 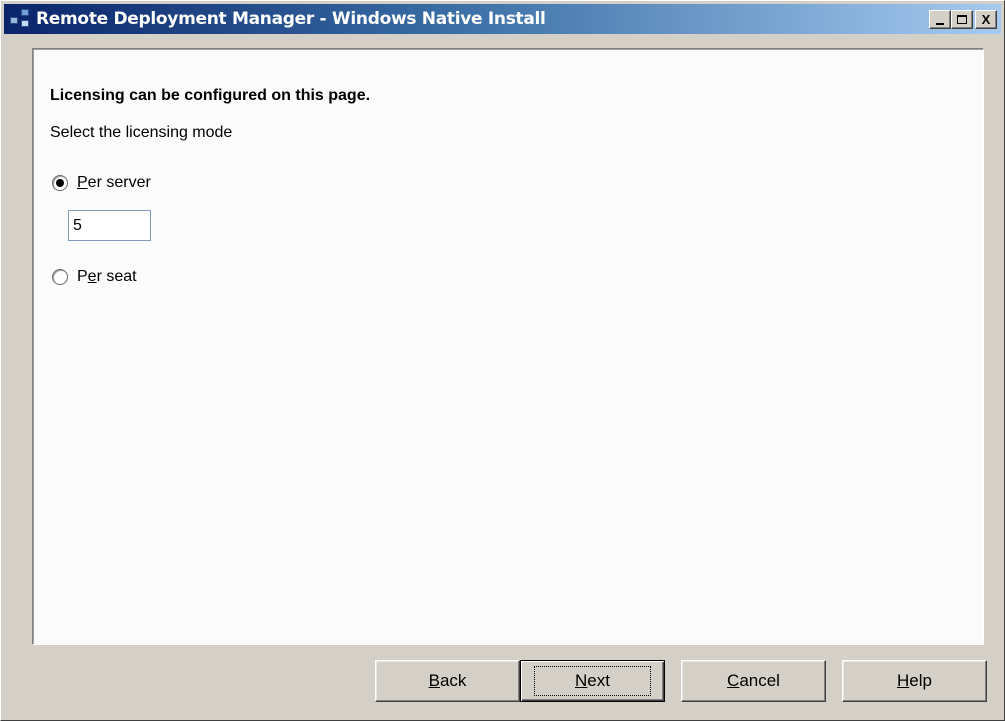 I want to click on next-button: Next, so click(x=592, y=681).